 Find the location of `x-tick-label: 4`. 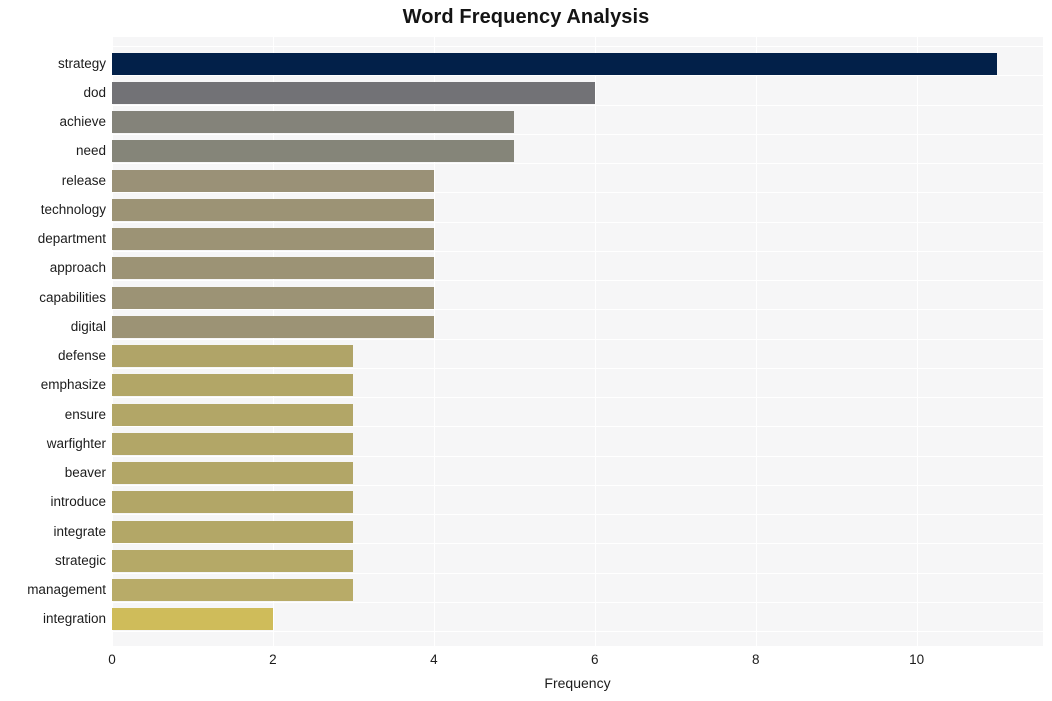

x-tick-label: 4 is located at coordinates (434, 659).